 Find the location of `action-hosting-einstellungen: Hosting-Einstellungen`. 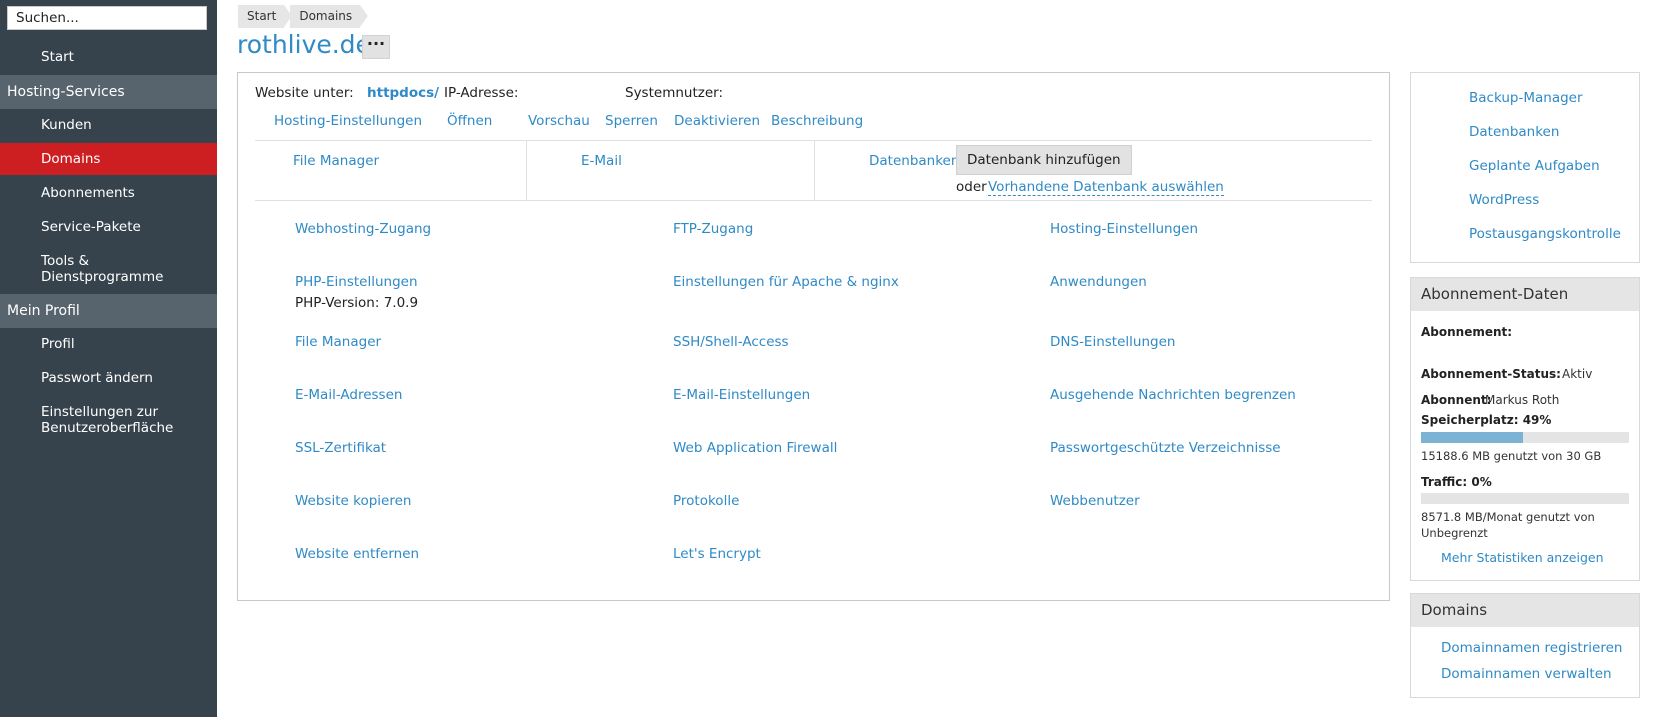

action-hosting-einstellungen: Hosting-Einstellungen is located at coordinates (348, 121).